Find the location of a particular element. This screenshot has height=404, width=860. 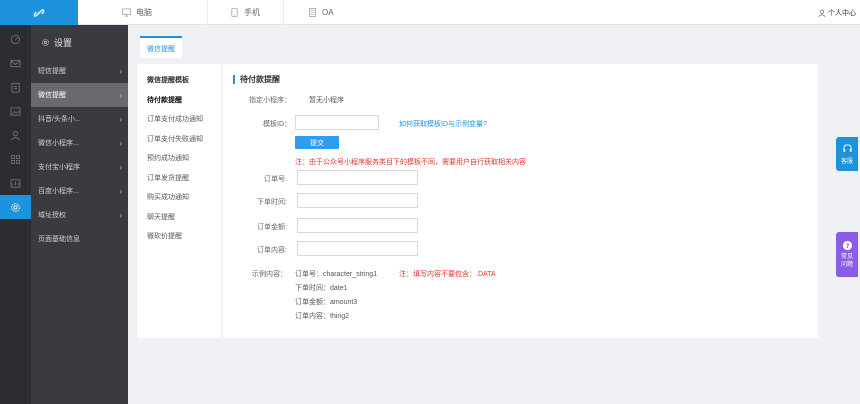

example-label: 示例内容： is located at coordinates (269, 274).